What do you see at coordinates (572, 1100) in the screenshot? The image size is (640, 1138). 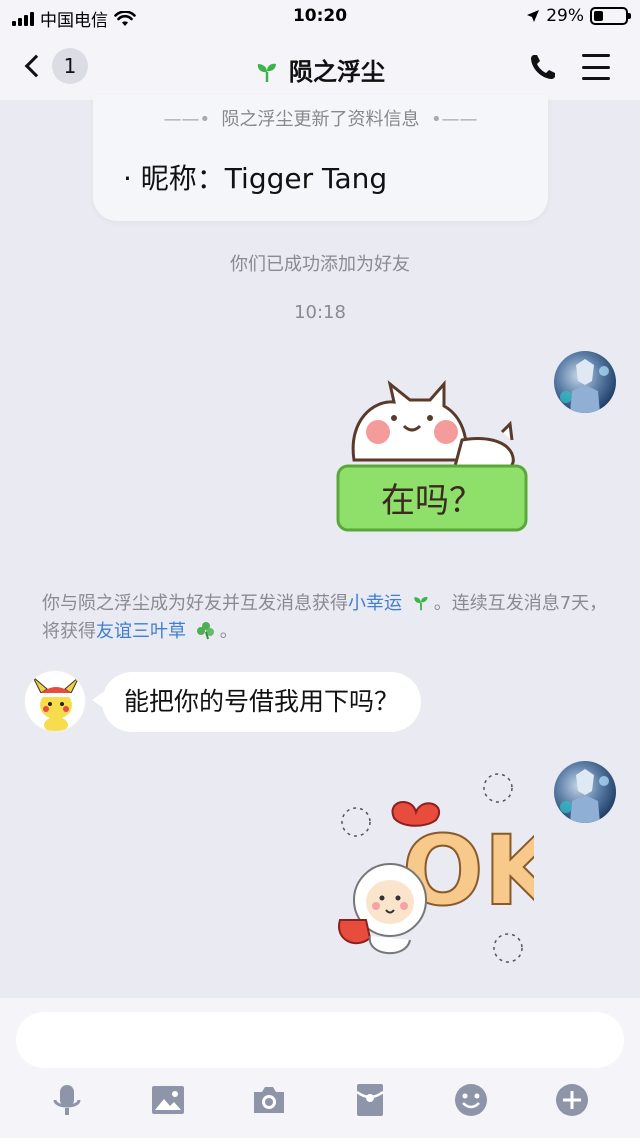 I see `plus-icon` at bounding box center [572, 1100].